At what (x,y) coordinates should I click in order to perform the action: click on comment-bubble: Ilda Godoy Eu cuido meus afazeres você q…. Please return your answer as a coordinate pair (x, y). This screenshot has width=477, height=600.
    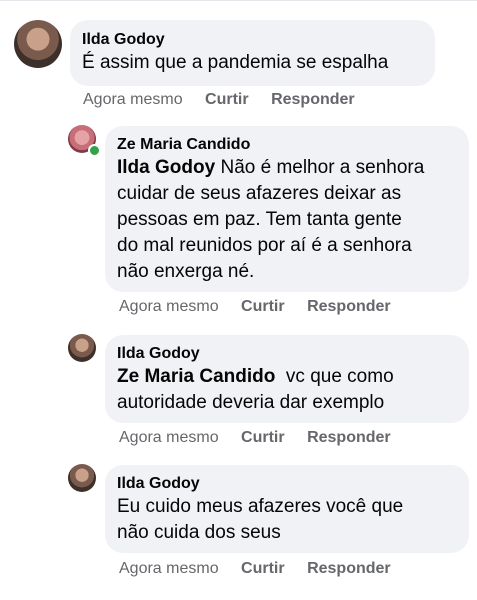
    Looking at the image, I should click on (287, 509).